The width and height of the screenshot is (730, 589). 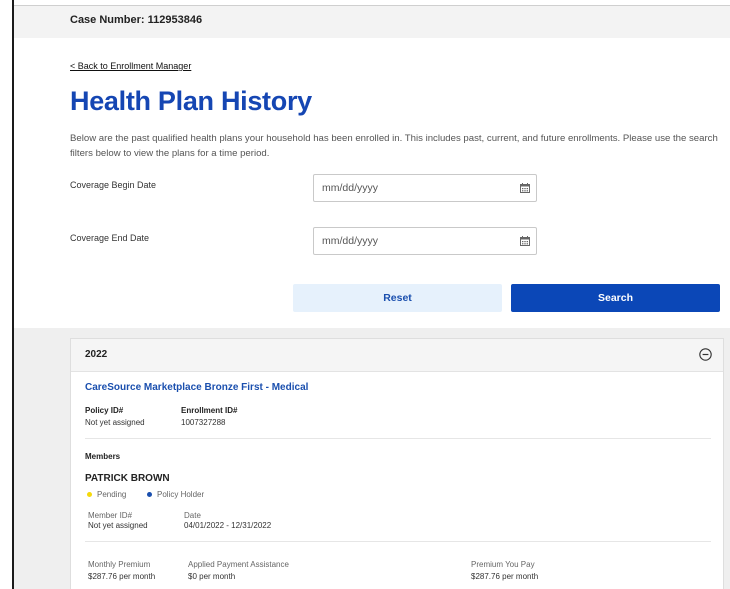 What do you see at coordinates (149, 494) in the screenshot?
I see `policy-holder-dot` at bounding box center [149, 494].